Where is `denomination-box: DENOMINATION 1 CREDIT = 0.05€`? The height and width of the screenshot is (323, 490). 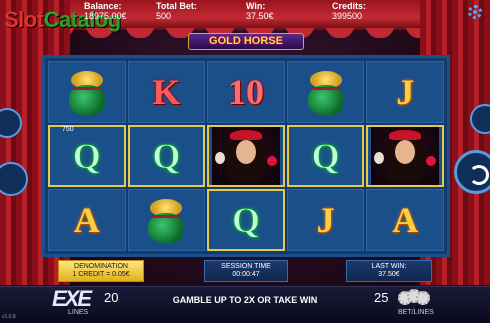 denomination-box: DENOMINATION 1 CREDIT = 0.05€ is located at coordinates (101, 271).